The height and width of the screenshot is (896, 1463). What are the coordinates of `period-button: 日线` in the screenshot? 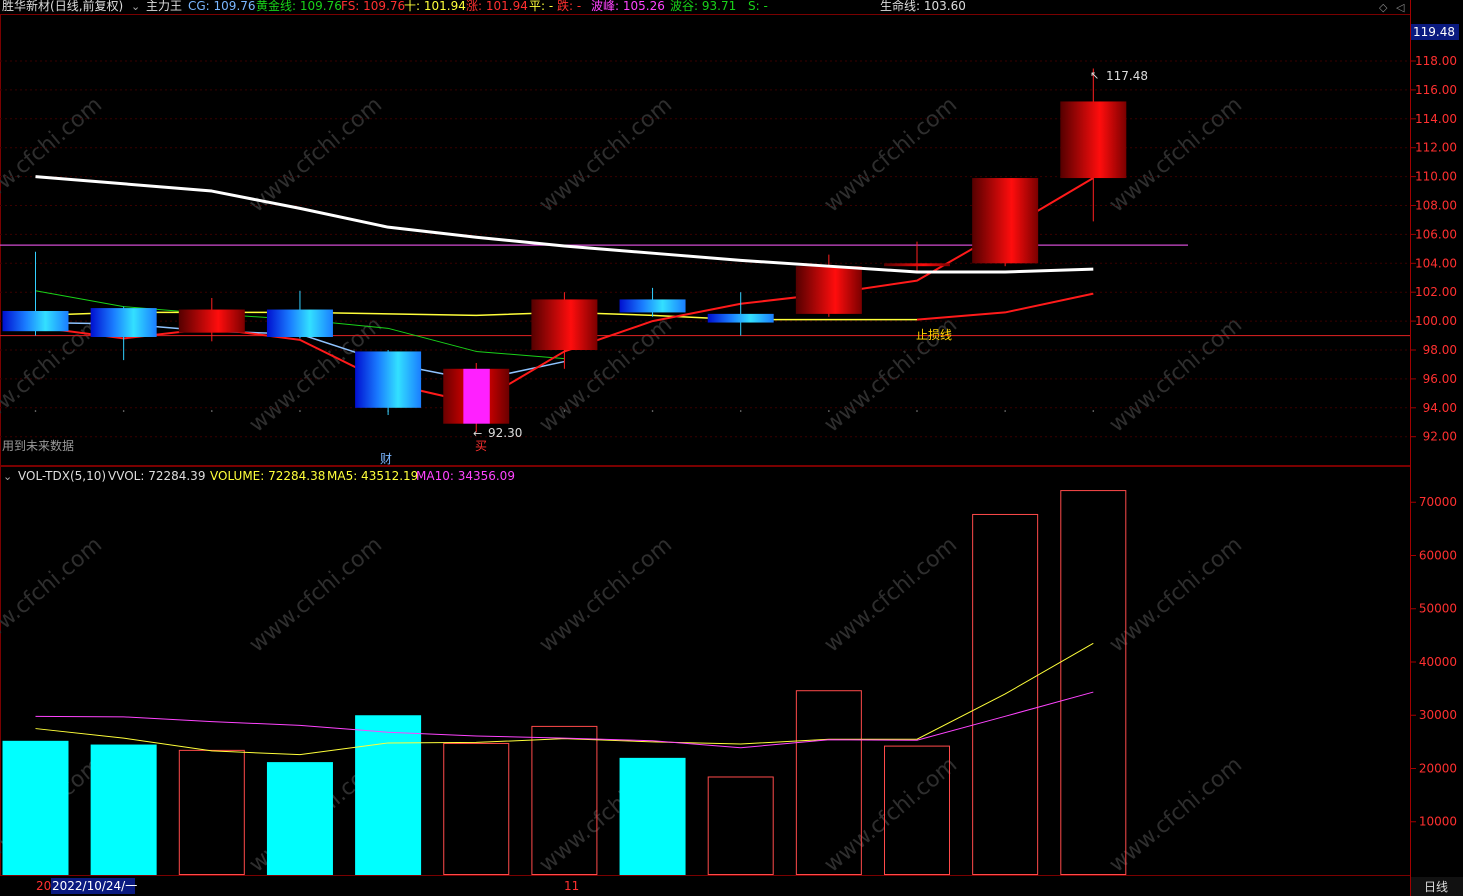 It's located at (1436, 887).